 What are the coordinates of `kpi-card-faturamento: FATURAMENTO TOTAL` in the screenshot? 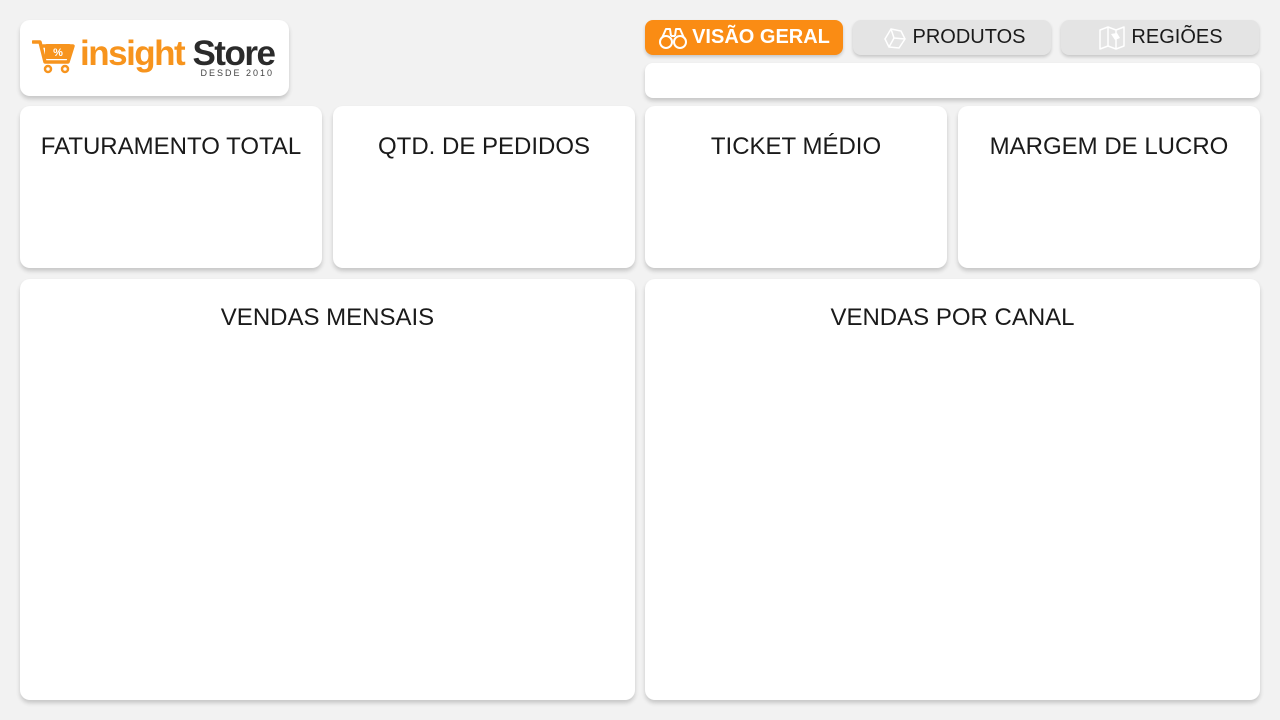 It's located at (171, 187).